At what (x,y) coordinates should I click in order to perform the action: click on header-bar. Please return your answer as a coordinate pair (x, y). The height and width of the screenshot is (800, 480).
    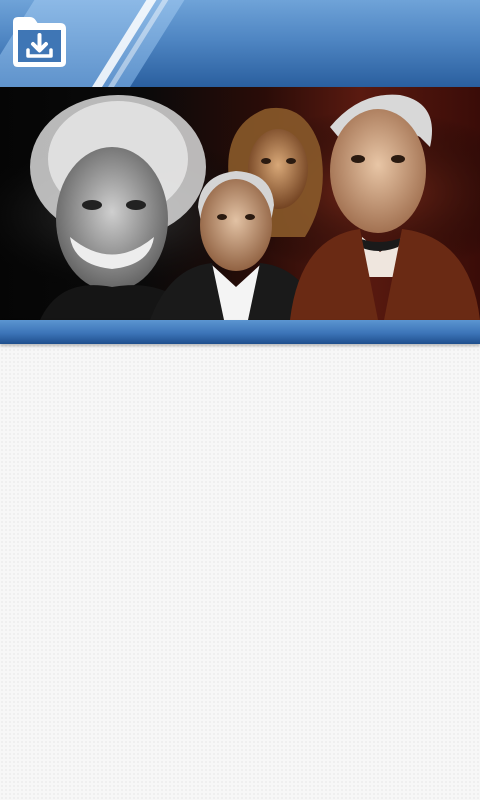
    Looking at the image, I should click on (240, 43).